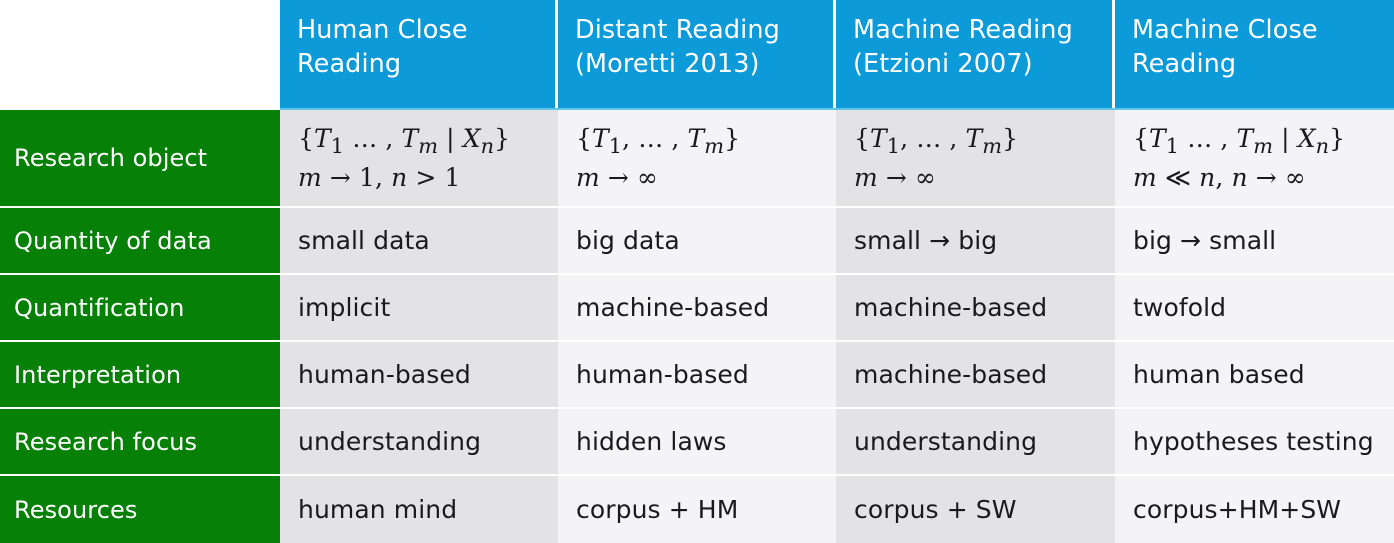 The width and height of the screenshot is (1394, 543). I want to click on column-header-machine-close-reading: Machine Close Reading, so click(1254, 54).